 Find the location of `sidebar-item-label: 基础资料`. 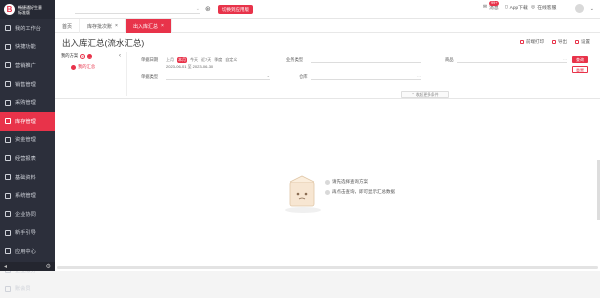

sidebar-item-label: 基础资料 is located at coordinates (25, 177).